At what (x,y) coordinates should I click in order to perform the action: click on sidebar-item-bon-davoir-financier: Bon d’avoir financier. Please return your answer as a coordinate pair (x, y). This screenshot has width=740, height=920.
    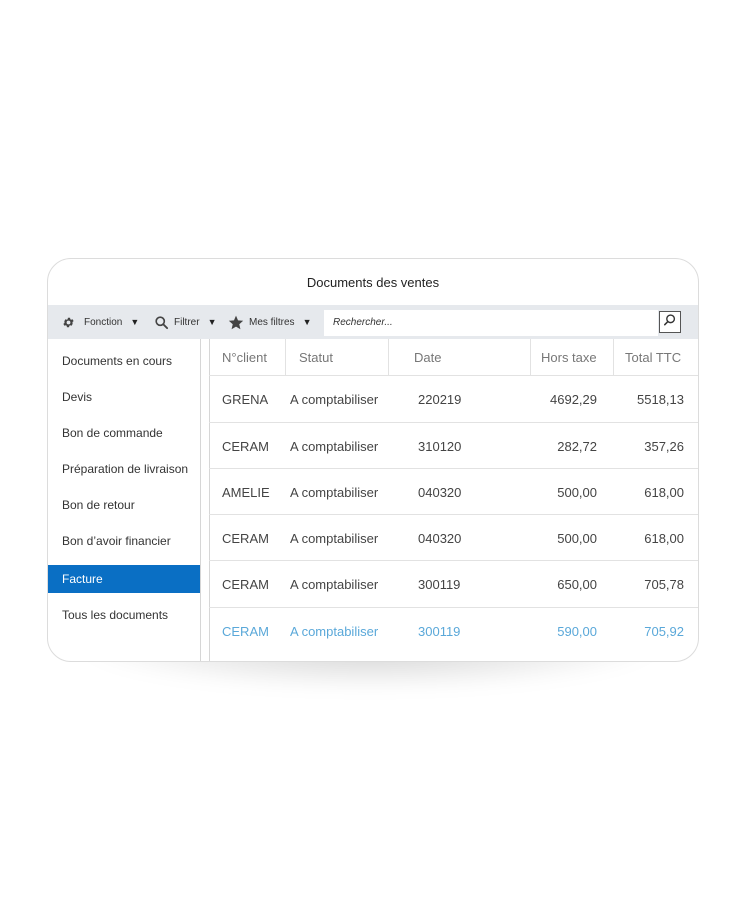
    Looking at the image, I should click on (124, 541).